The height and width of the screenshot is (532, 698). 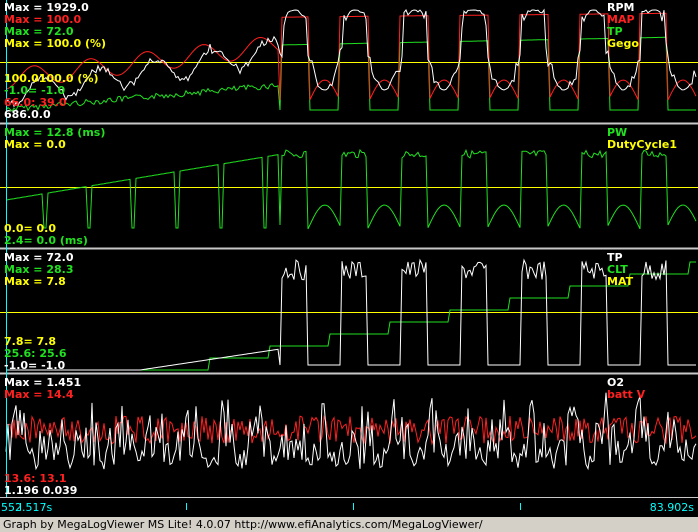 What do you see at coordinates (642, 144) in the screenshot?
I see `panel2-legend-duty: DutyCycle1` at bounding box center [642, 144].